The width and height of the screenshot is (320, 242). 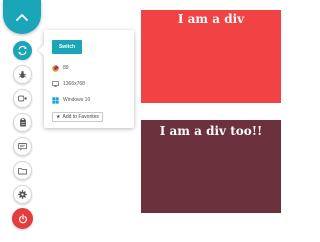 I want to click on video-icon, so click(x=22, y=98).